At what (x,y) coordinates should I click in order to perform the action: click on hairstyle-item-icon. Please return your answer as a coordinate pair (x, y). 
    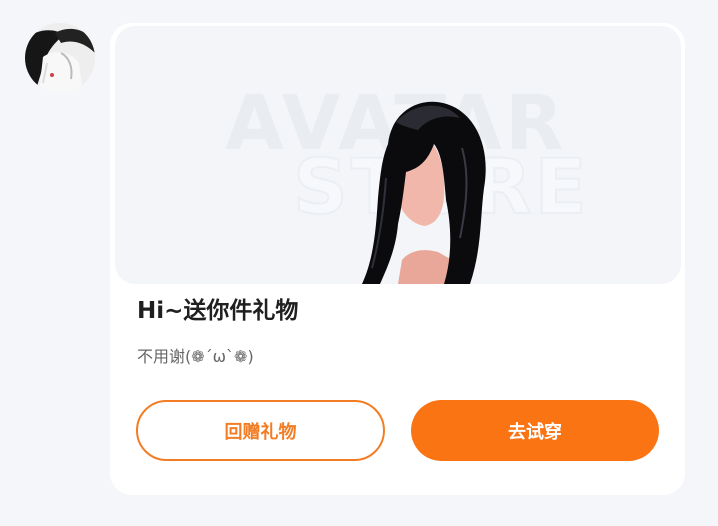
    Looking at the image, I should click on (424, 192).